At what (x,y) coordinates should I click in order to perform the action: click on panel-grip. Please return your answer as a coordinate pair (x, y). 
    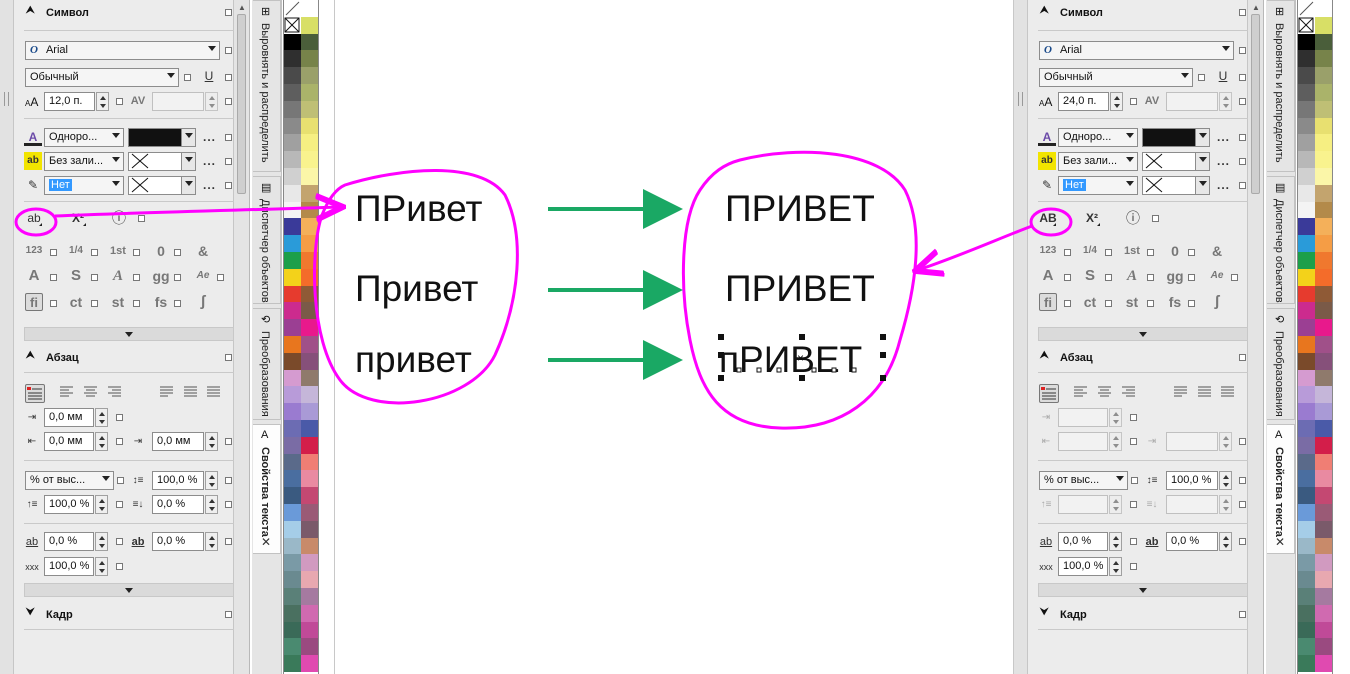
    Looking at the image, I should click on (6, 99).